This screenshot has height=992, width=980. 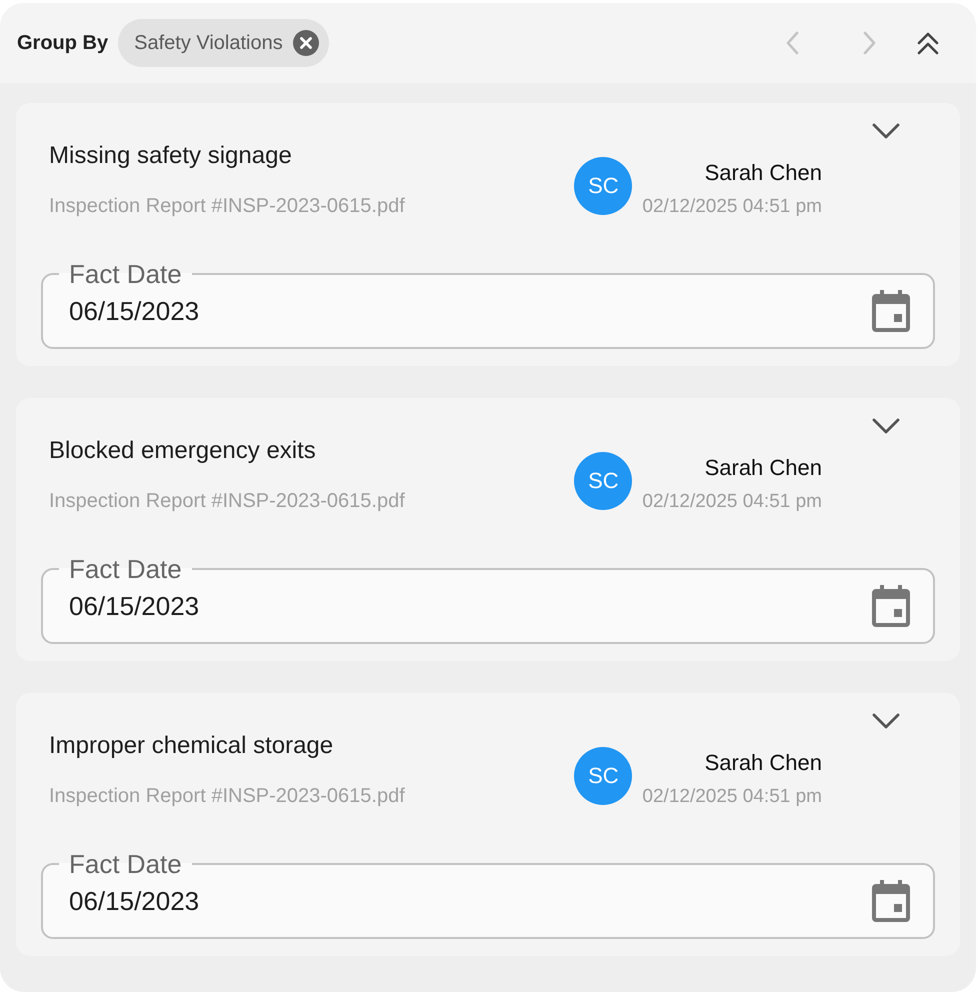 What do you see at coordinates (928, 43) in the screenshot?
I see `double-chevron-up-icon` at bounding box center [928, 43].